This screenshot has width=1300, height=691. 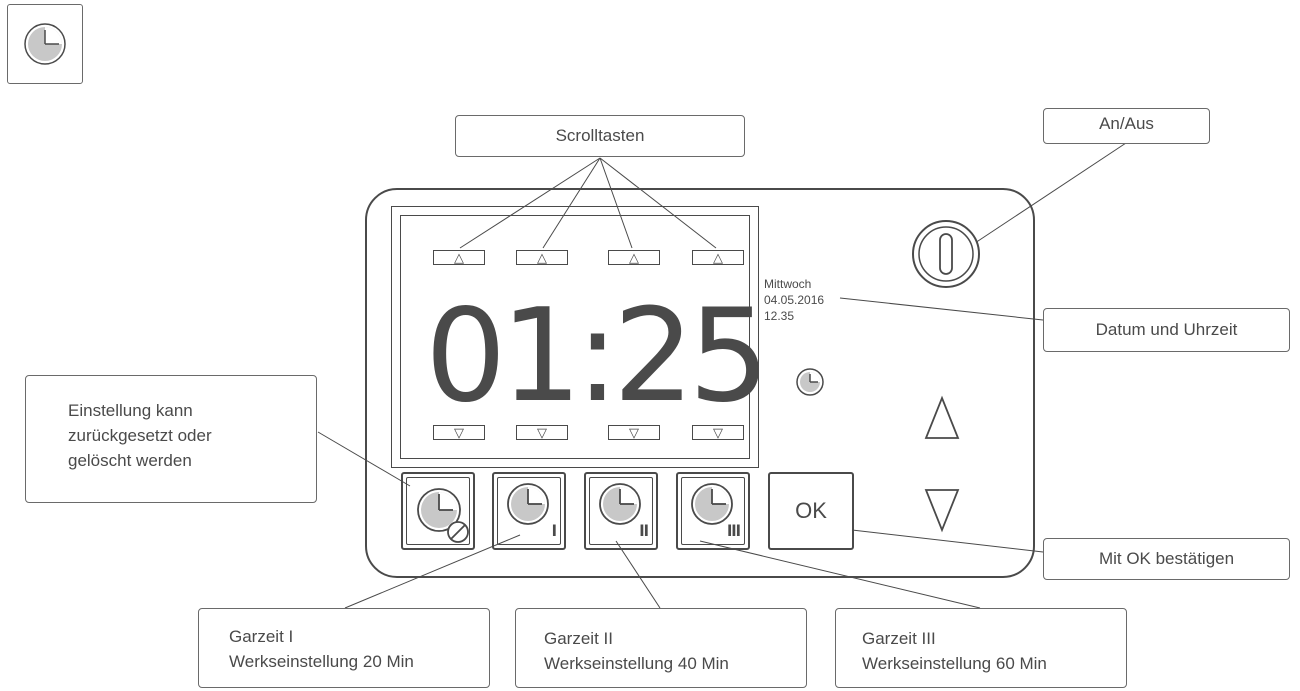 I want to click on scroll-up-button-1: △, so click(x=459, y=257).